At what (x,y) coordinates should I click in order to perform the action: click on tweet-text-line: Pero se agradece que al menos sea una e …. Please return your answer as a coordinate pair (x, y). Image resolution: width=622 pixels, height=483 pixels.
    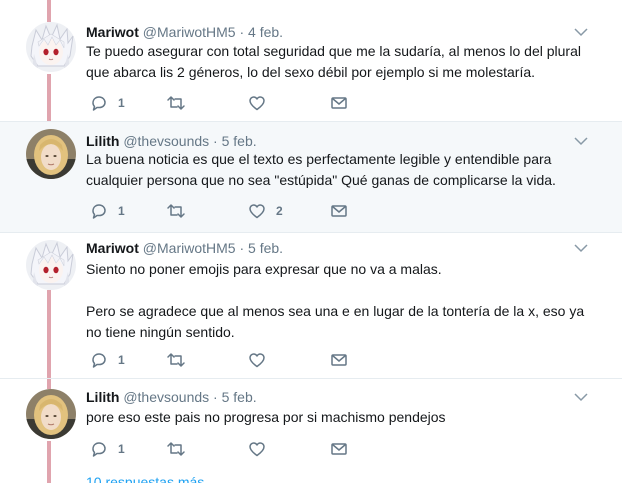
    Looking at the image, I should click on (335, 311).